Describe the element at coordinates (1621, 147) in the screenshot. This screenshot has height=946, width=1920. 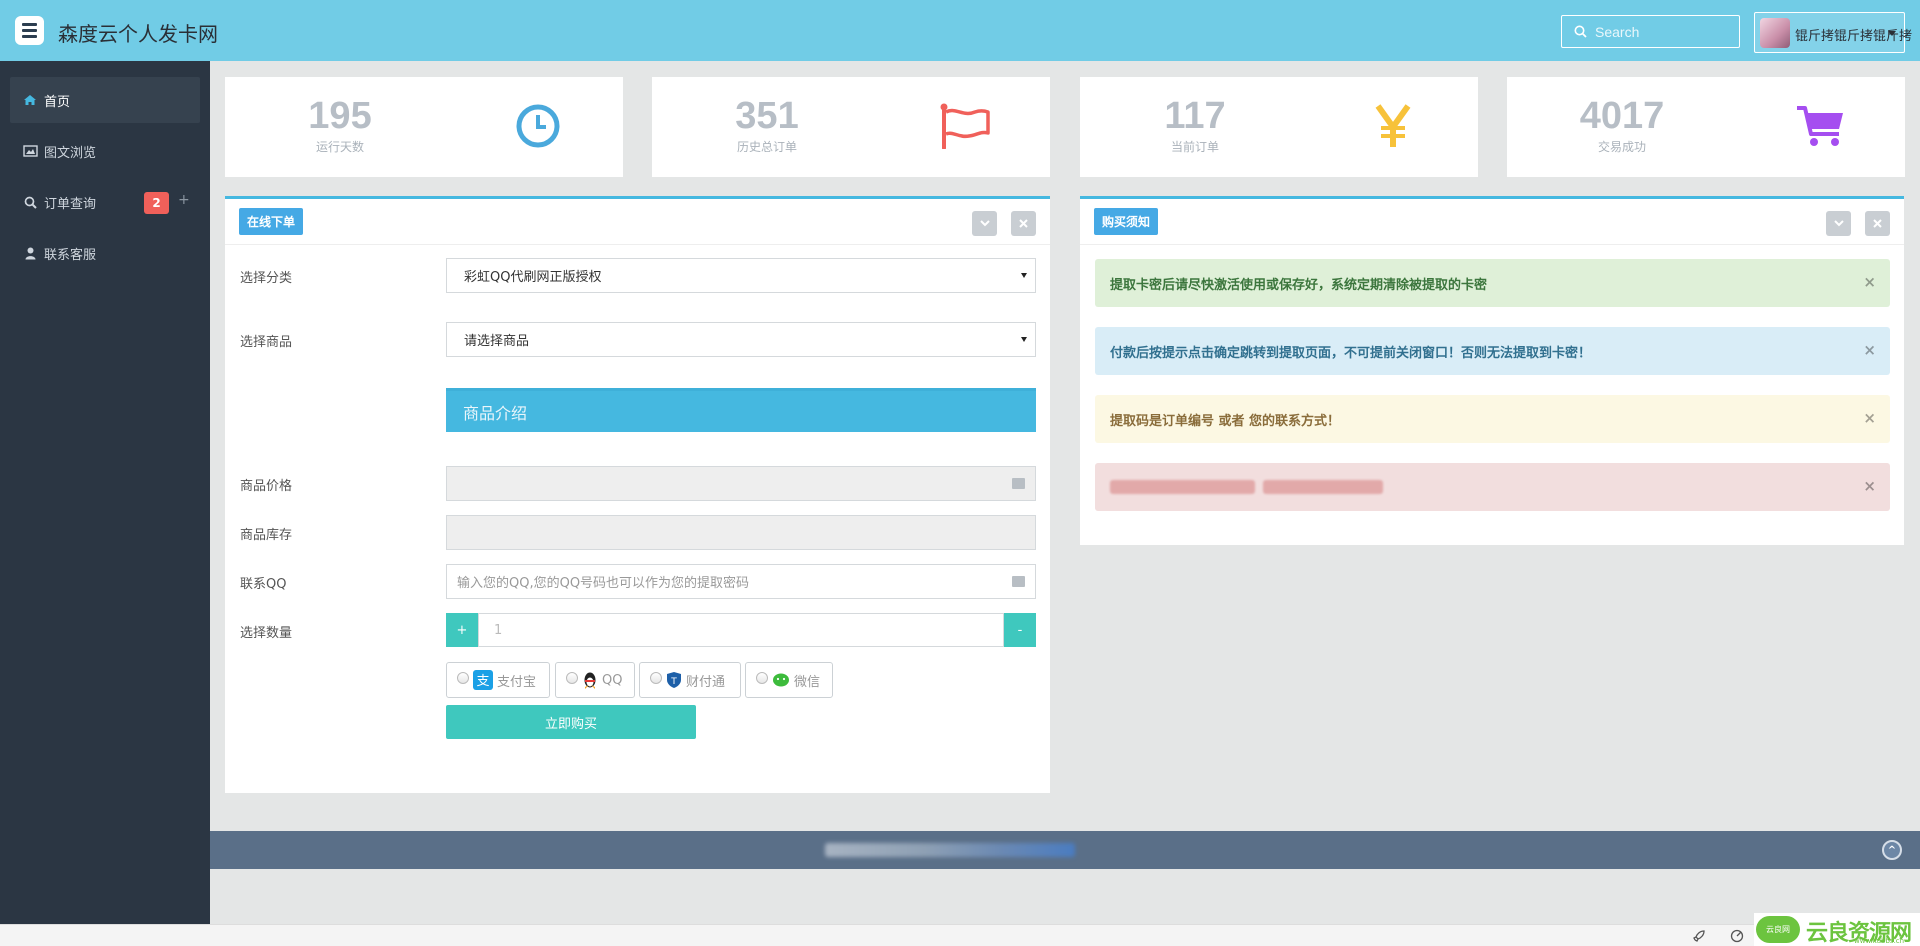
I see `stat-label: 交易成功` at that location.